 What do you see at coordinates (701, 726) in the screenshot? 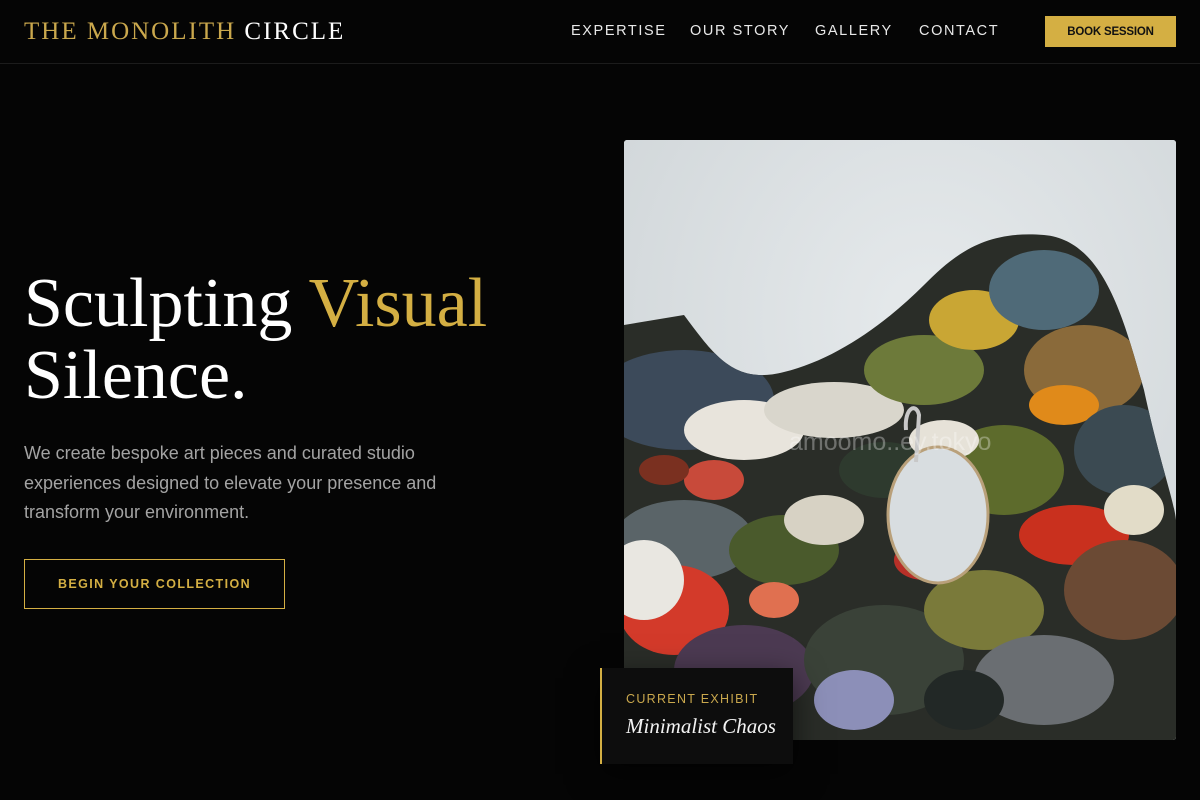
I see `exhibit-title: Minimalist Chaos` at bounding box center [701, 726].